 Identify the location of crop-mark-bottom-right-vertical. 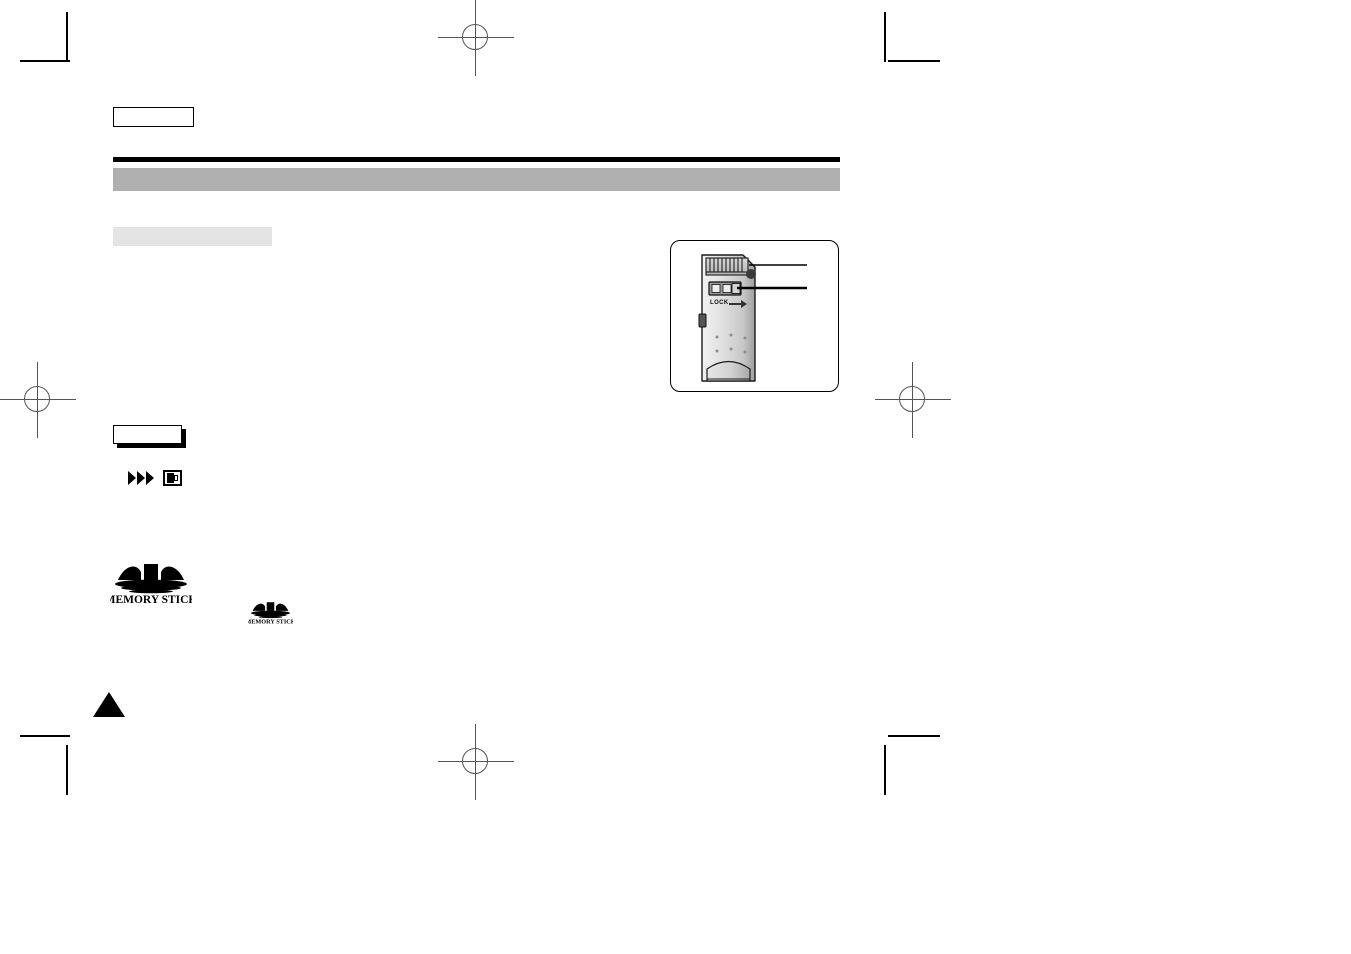
(885, 770).